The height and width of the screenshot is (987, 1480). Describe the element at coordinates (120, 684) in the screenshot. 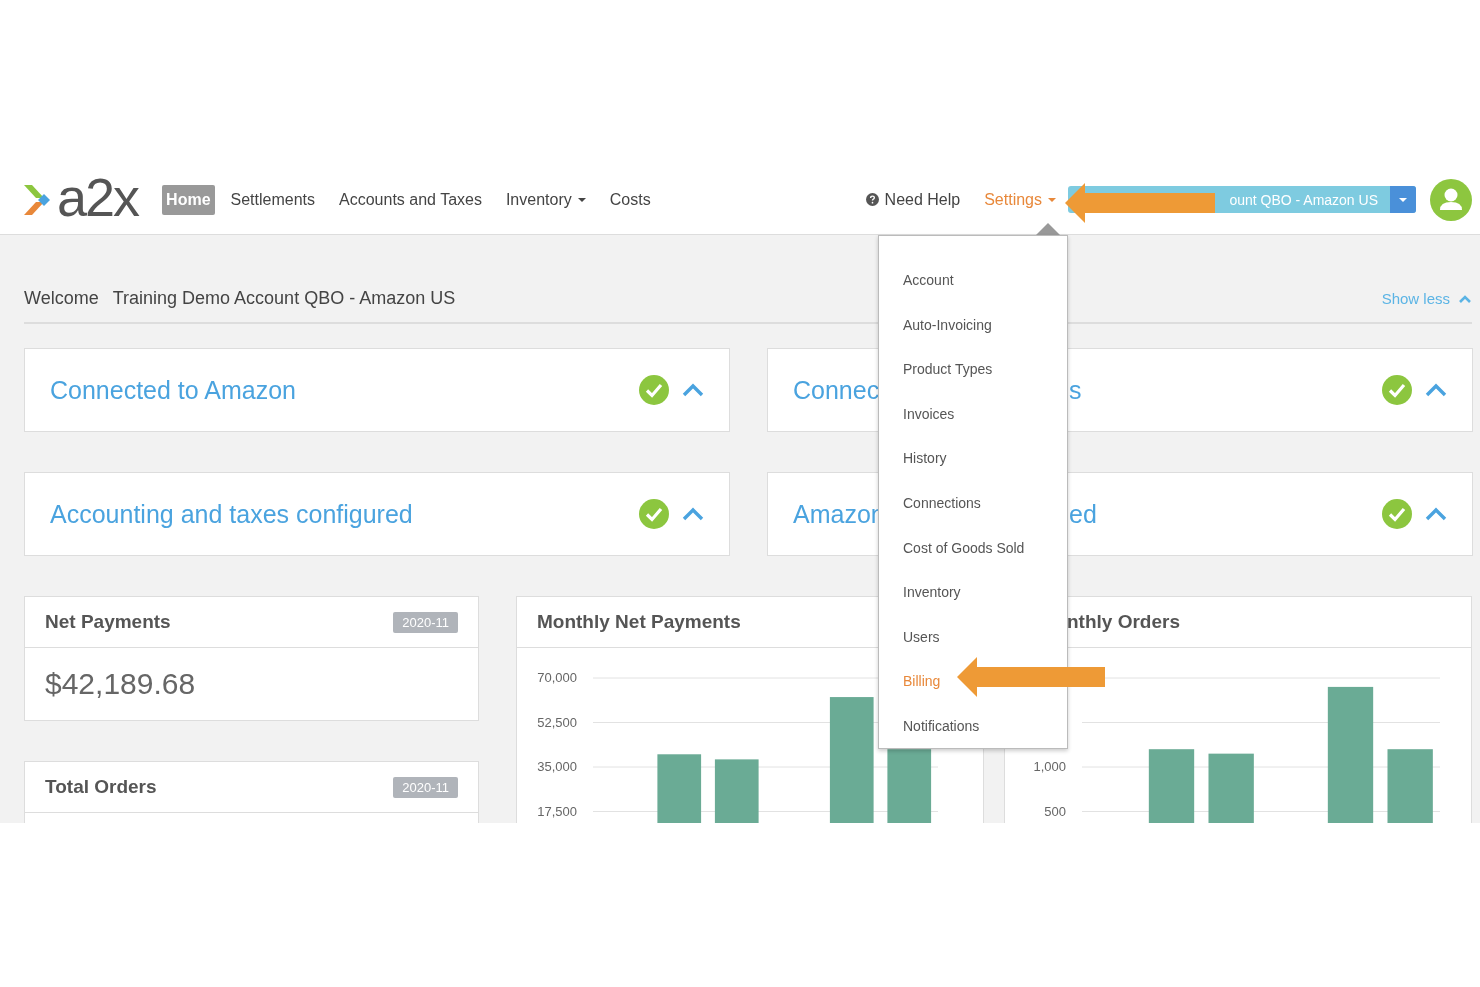

I see `stat-value: $42,189.68` at that location.